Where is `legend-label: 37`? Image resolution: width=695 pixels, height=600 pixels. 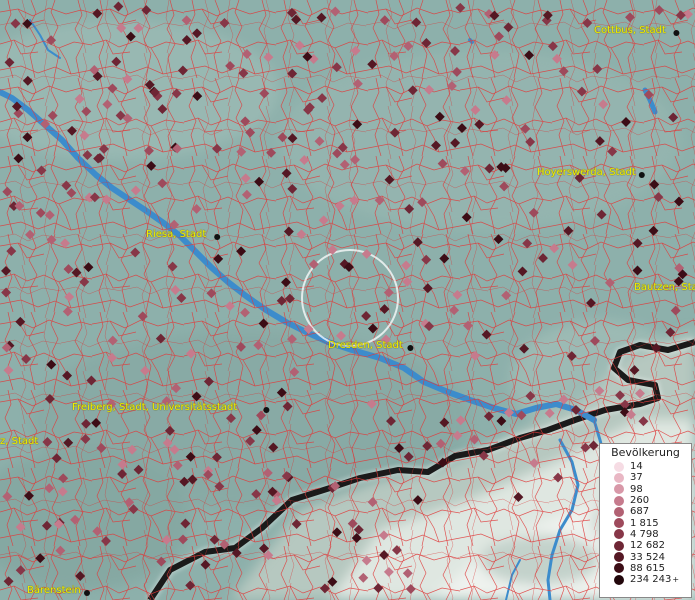
legend-label: 37 is located at coordinates (636, 478).